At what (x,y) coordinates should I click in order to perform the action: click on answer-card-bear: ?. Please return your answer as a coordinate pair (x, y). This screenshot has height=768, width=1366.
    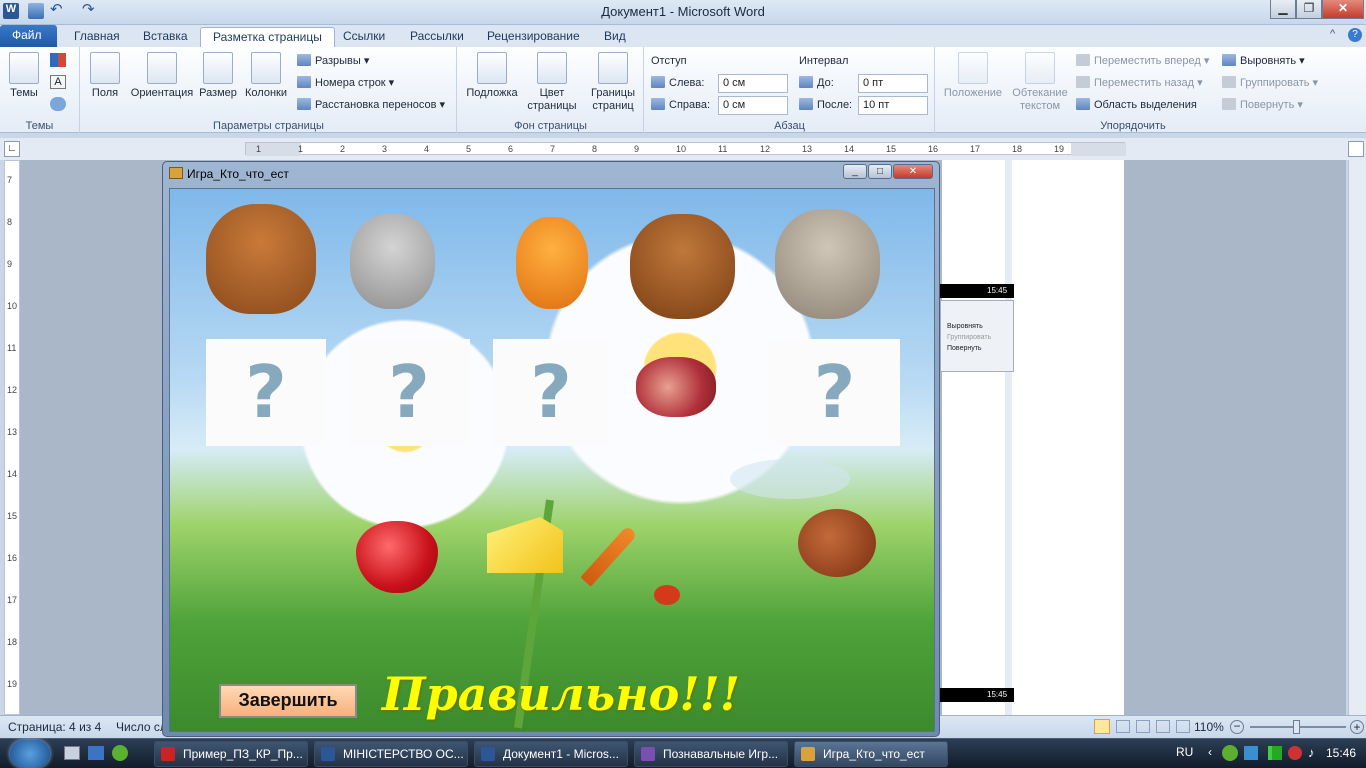
    Looking at the image, I should click on (266, 392).